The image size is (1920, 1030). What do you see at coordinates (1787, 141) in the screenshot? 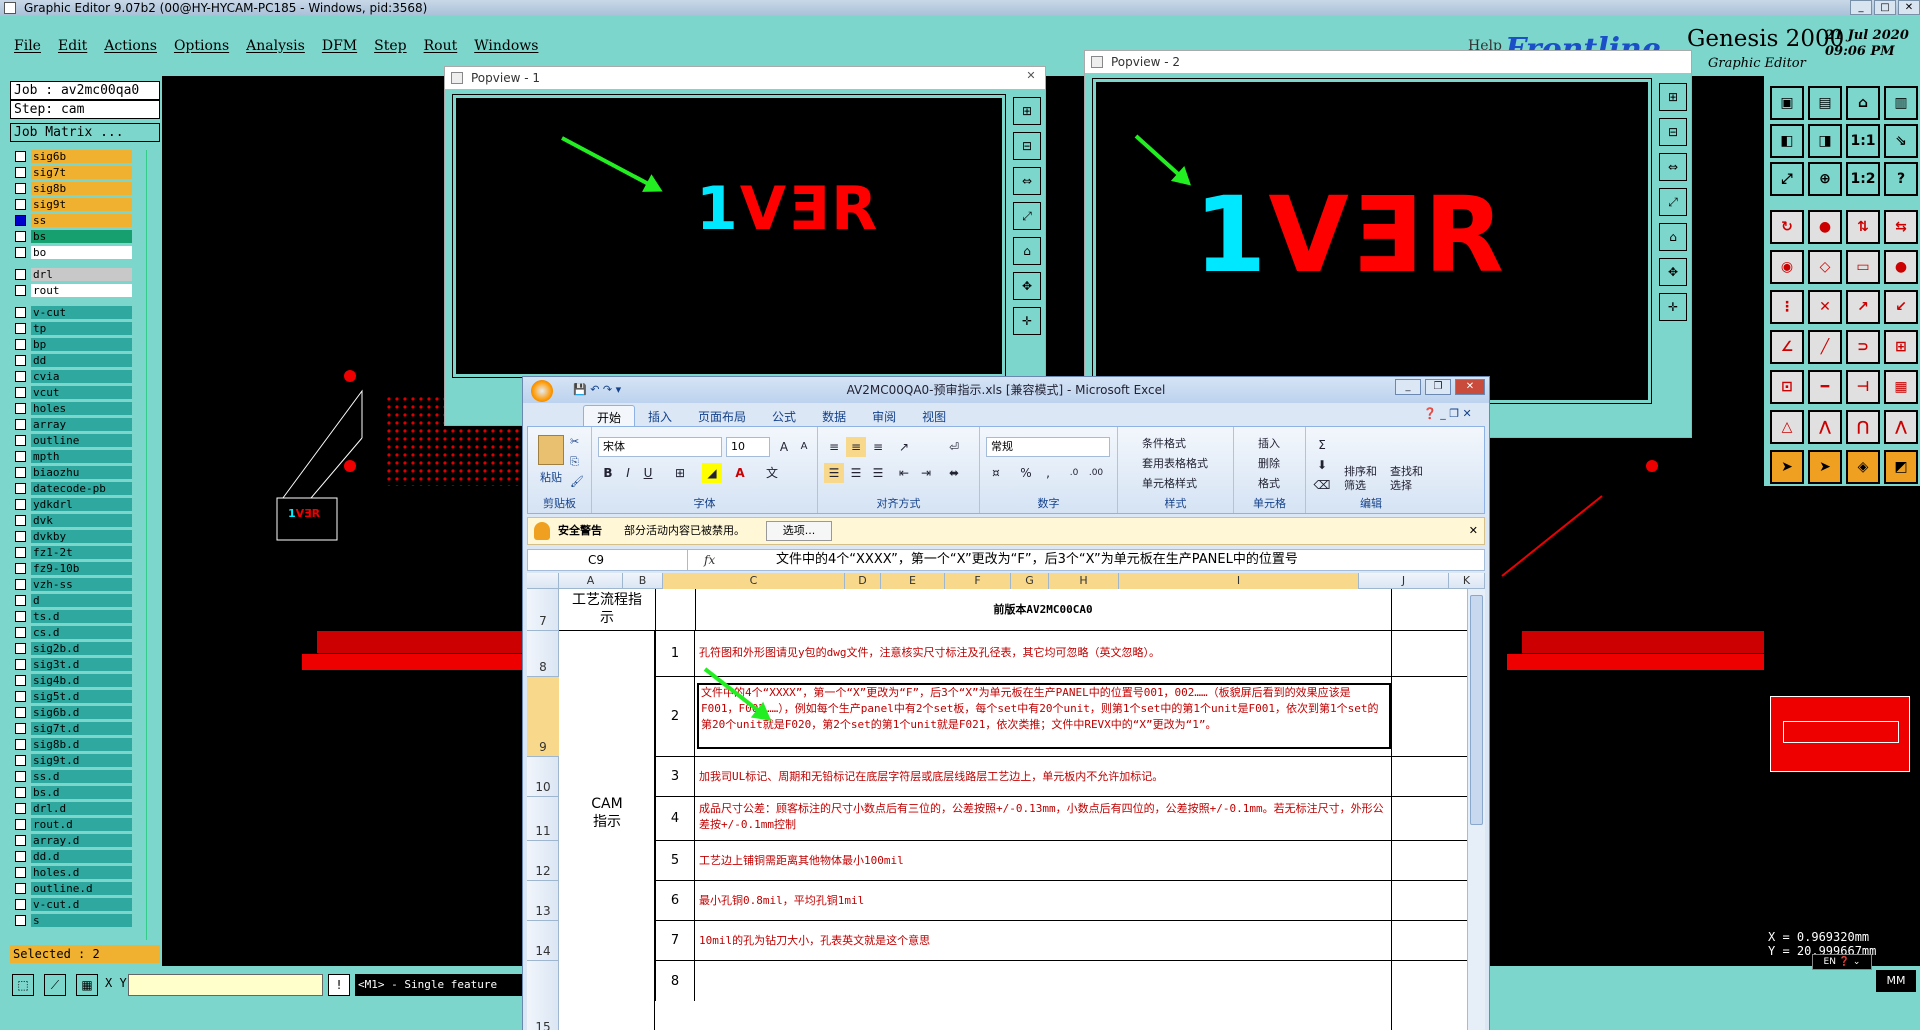
I see `pan-left-icon: ◧` at bounding box center [1787, 141].